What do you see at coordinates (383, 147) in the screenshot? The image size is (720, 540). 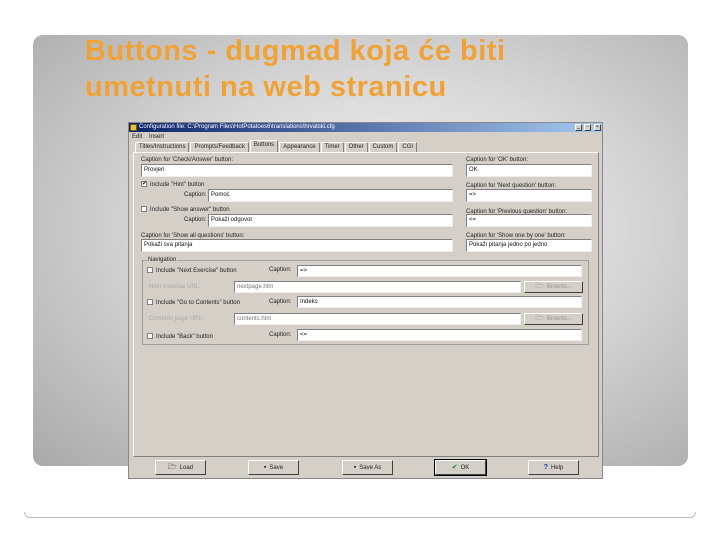 I see `tab-custom: Custom` at bounding box center [383, 147].